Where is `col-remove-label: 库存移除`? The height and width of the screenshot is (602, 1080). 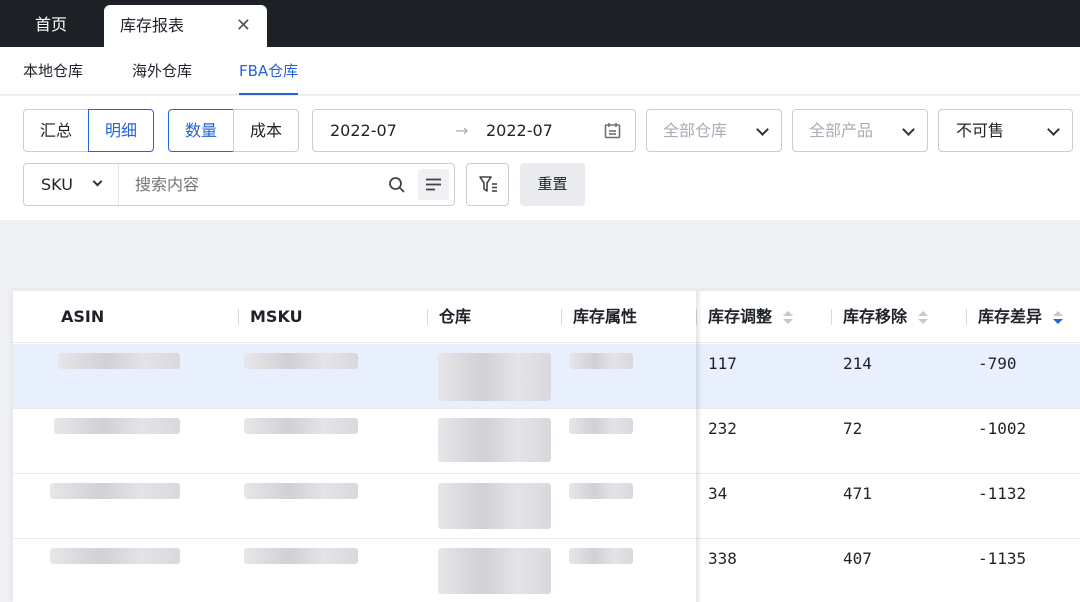 col-remove-label: 库存移除 is located at coordinates (875, 316).